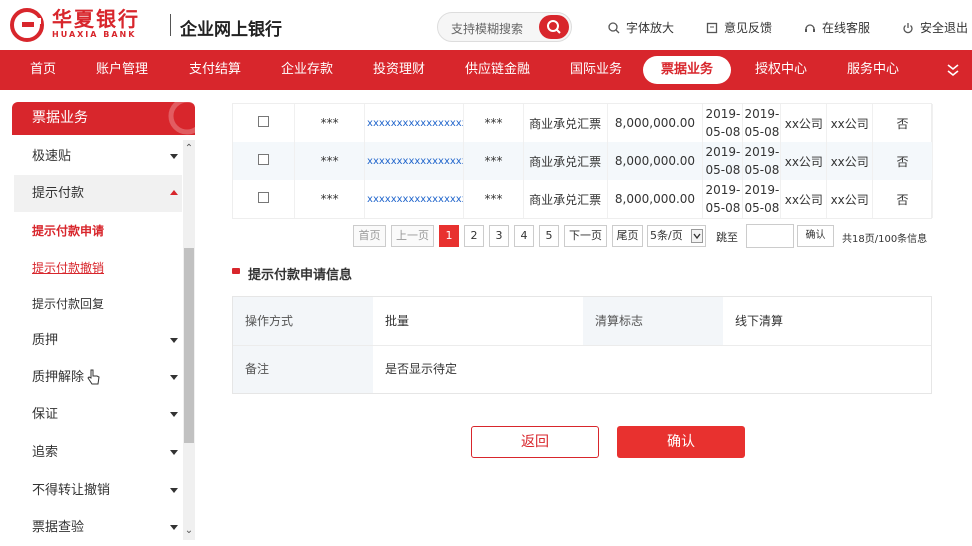 Image resolution: width=972 pixels, height=546 pixels. What do you see at coordinates (585, 236) in the screenshot?
I see `next-page-button: 下一页` at bounding box center [585, 236].